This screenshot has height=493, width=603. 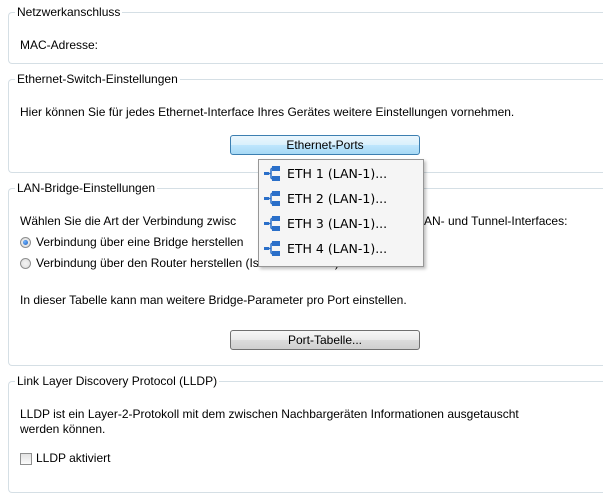 What do you see at coordinates (86, 188) in the screenshot?
I see `group-legend-lan-bridge: LAN-Bridge-Einstellungen` at bounding box center [86, 188].